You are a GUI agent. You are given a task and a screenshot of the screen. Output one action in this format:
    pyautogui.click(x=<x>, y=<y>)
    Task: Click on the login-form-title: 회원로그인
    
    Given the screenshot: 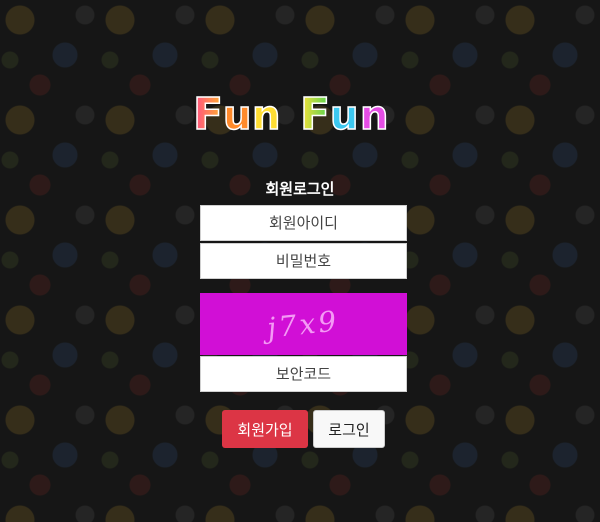 What is the action you would take?
    pyautogui.click(x=300, y=189)
    